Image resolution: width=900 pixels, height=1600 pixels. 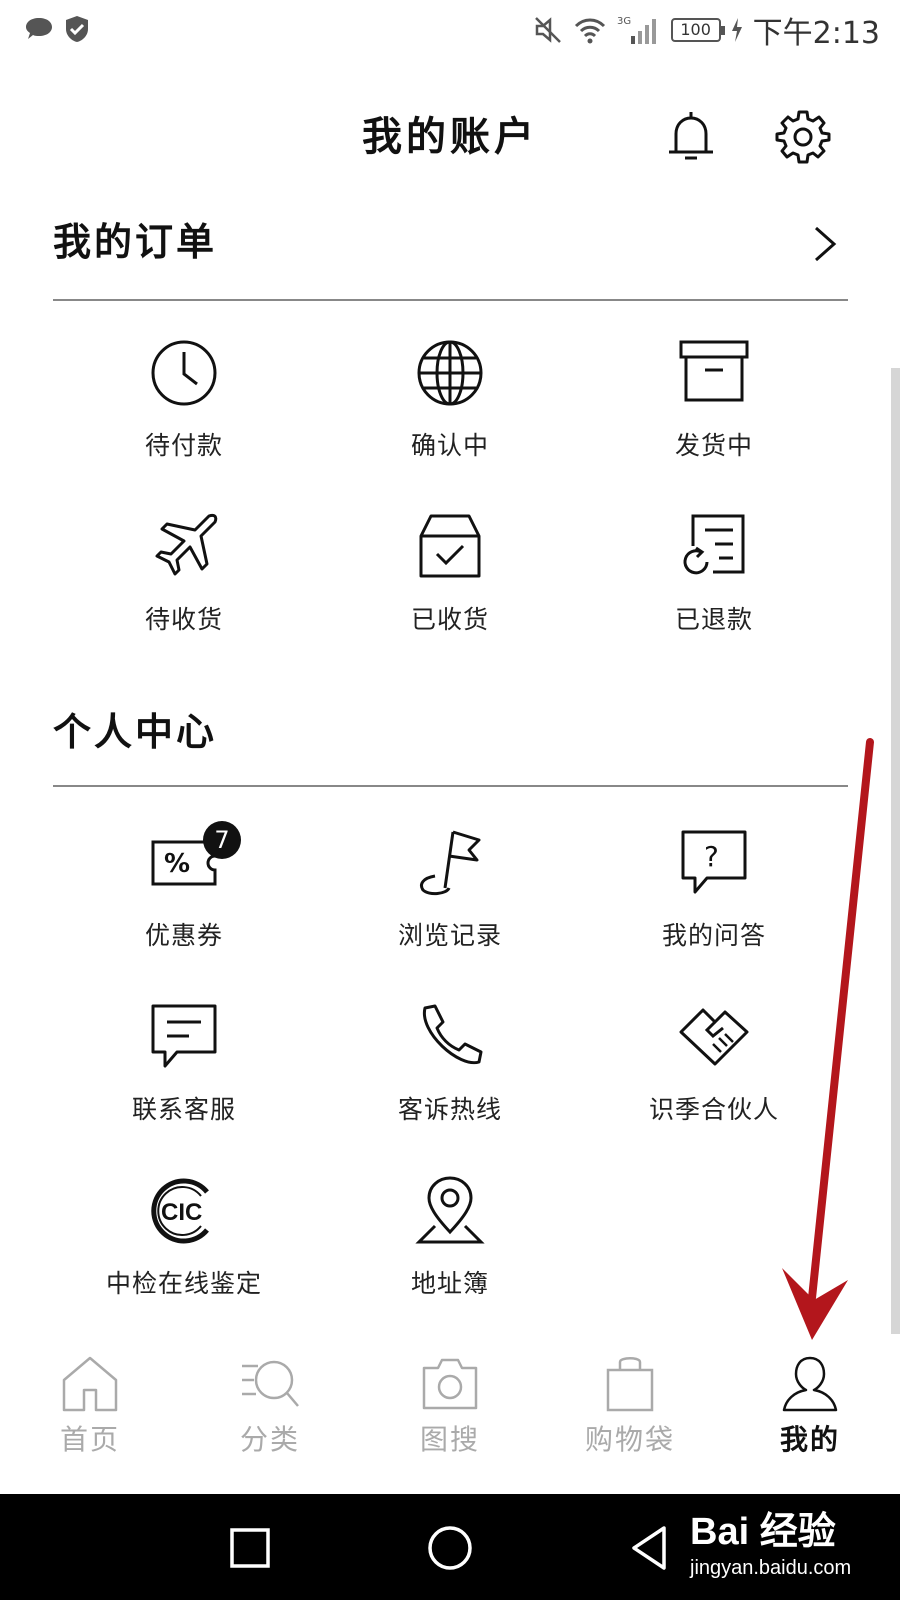 I want to click on nav-label: 我的, so click(x=809, y=1439).